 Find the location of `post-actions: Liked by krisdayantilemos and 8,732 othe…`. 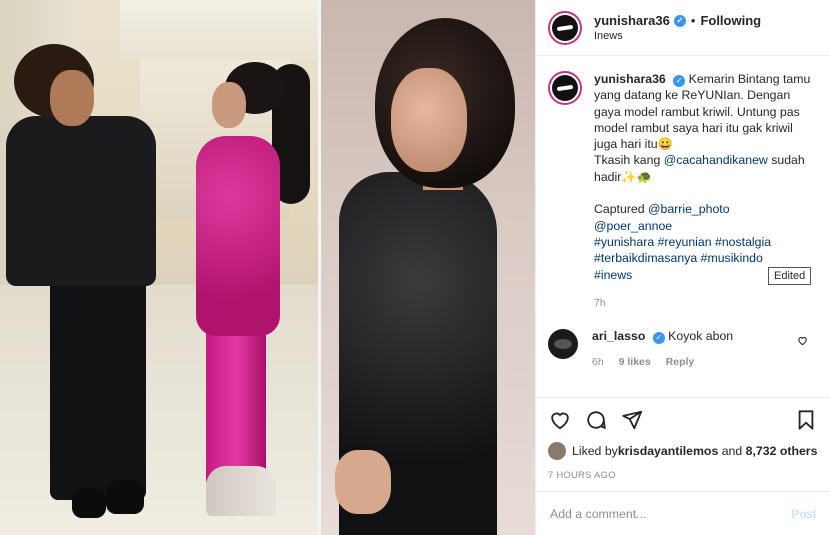

post-actions: Liked by krisdayantilemos and 8,732 othe… is located at coordinates (683, 439).